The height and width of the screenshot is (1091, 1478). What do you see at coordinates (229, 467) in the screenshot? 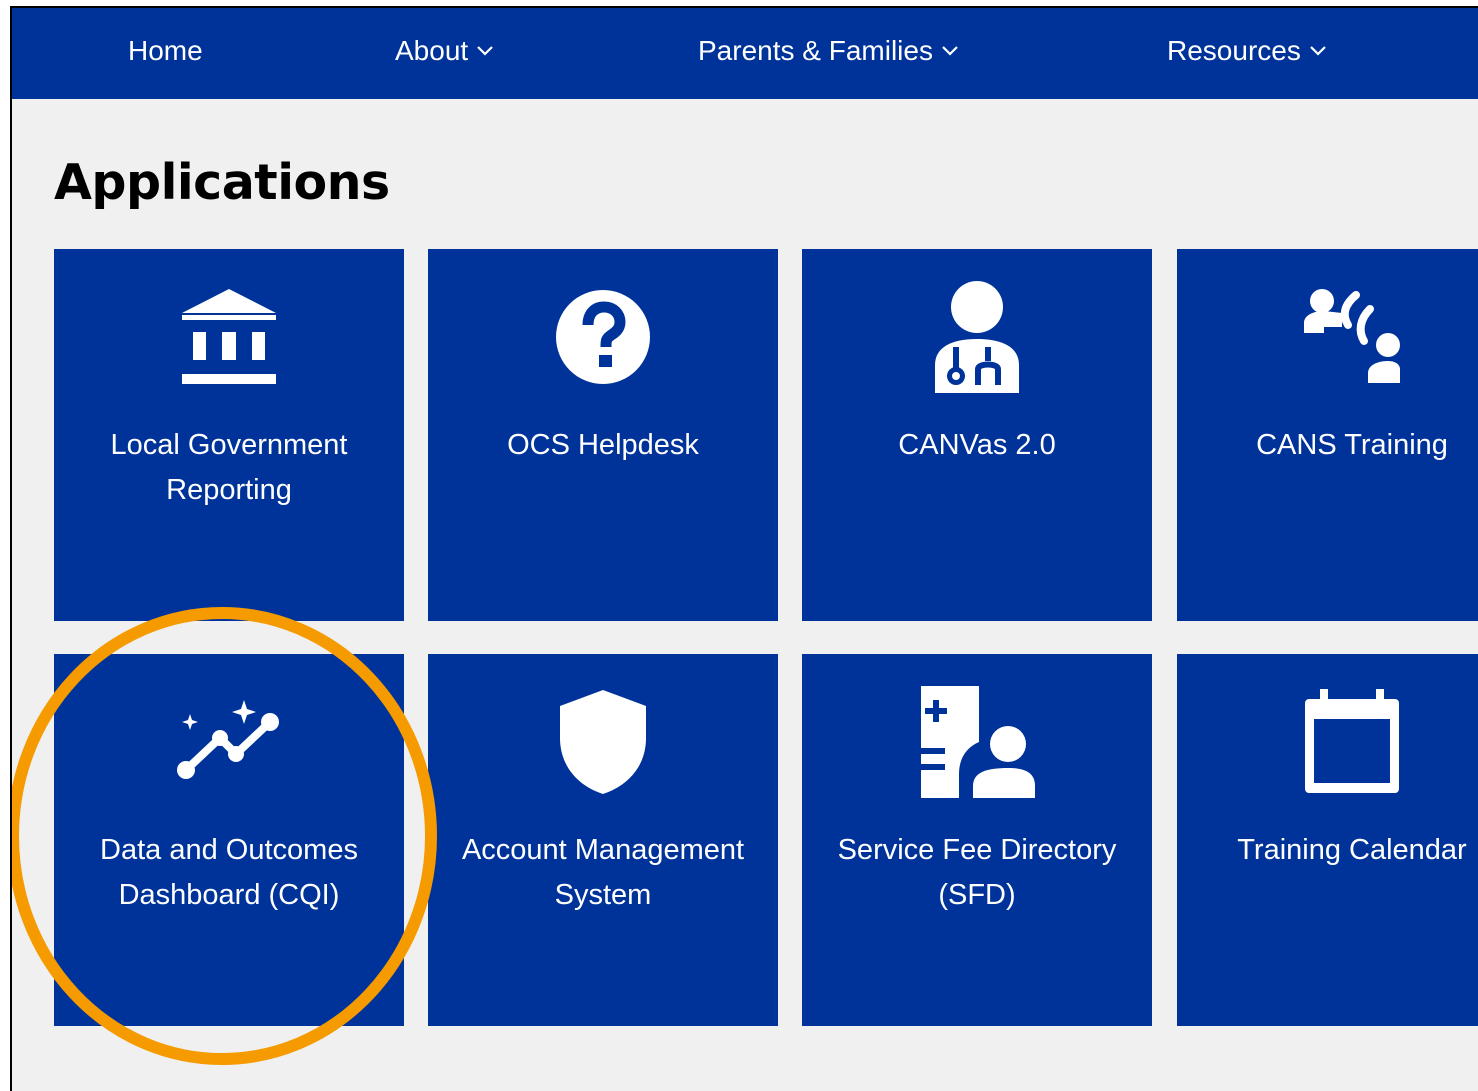
I see `tile-label: Local Government Reporting` at bounding box center [229, 467].